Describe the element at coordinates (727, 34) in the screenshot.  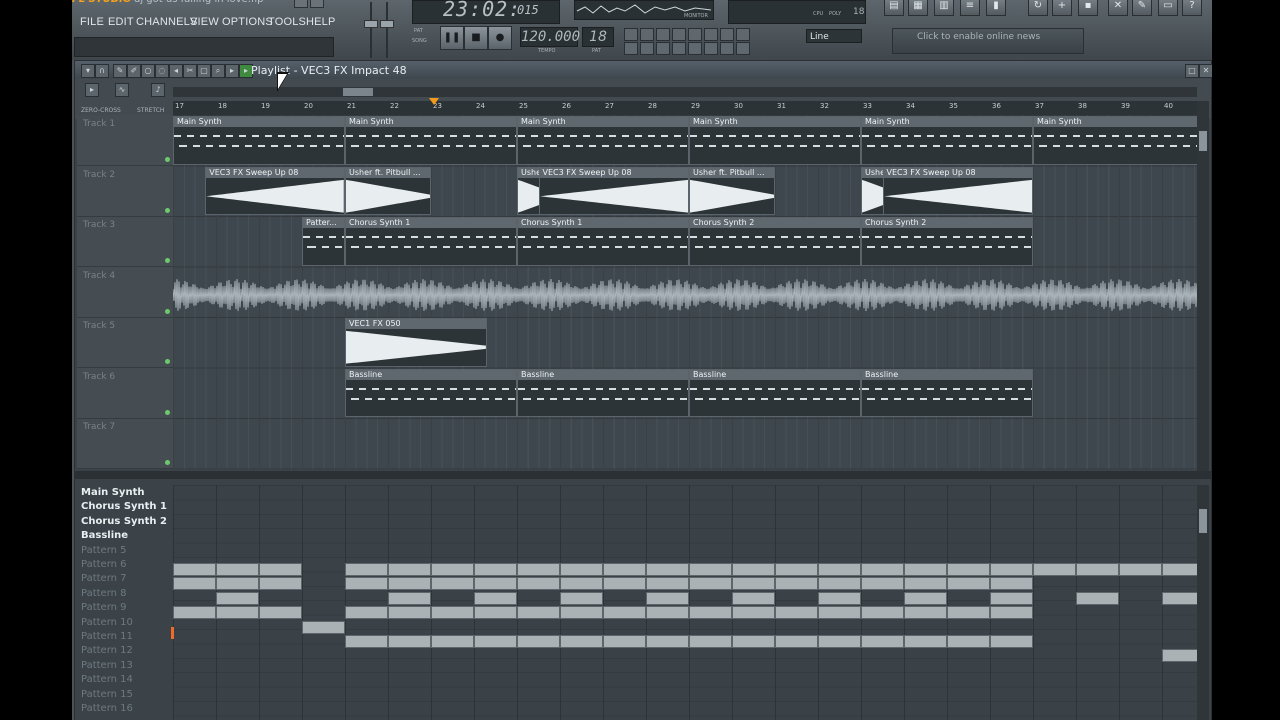
I see `loop-record-icon` at that location.